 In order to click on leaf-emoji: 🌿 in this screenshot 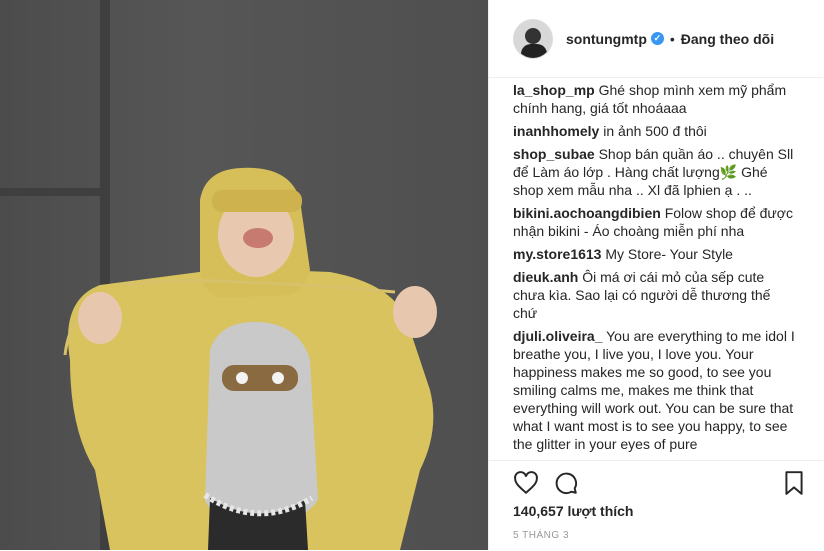, I will do `click(728, 172)`.